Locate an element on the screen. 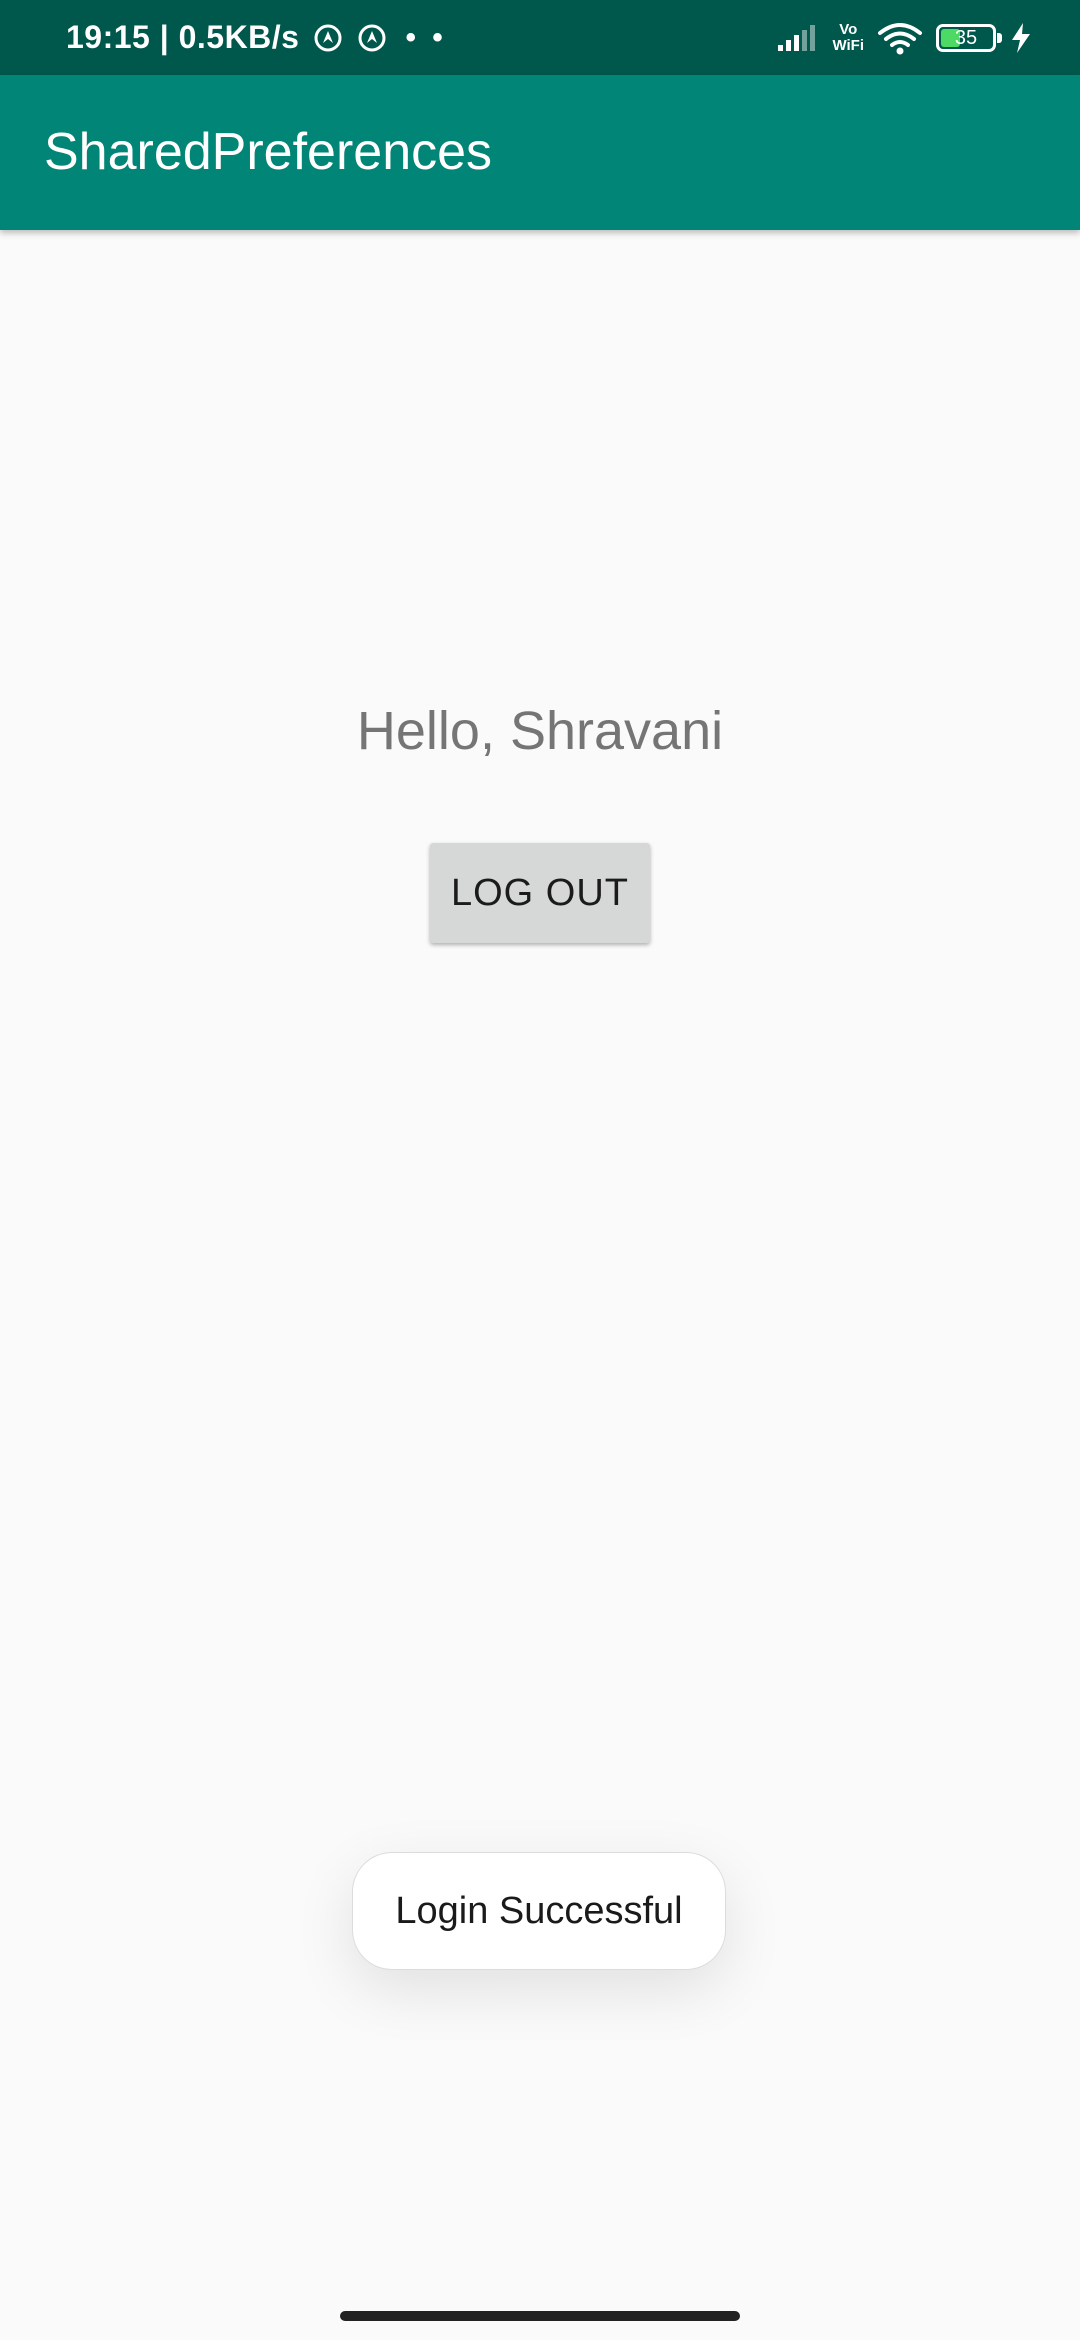 This screenshot has height=2340, width=1080. toast-message: Login Successful is located at coordinates (539, 1910).